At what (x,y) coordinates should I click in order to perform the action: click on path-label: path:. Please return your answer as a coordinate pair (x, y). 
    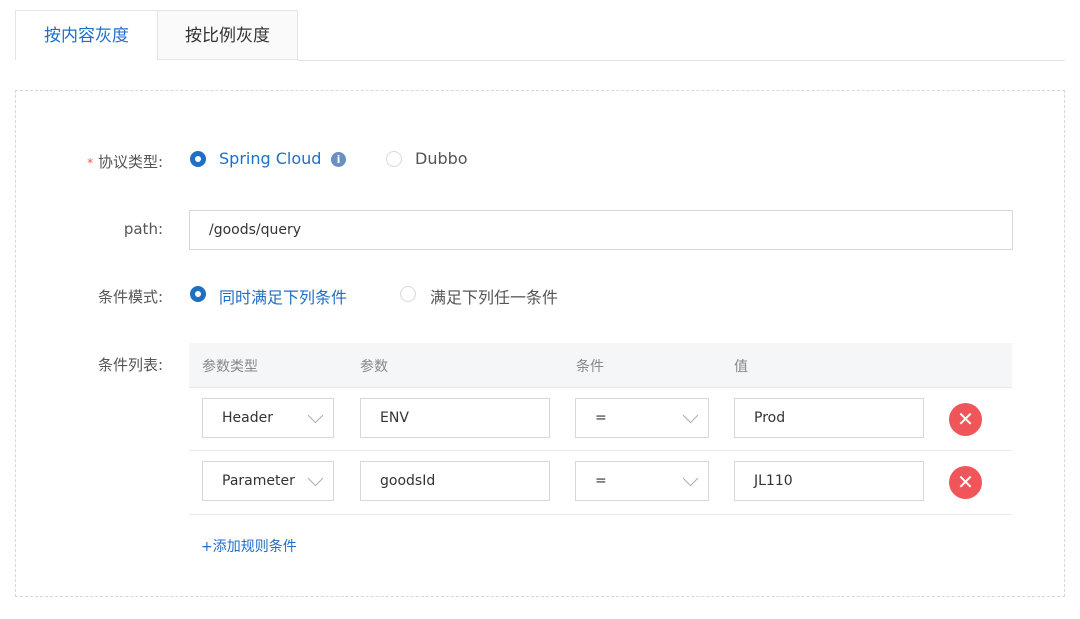
    Looking at the image, I should click on (143, 229).